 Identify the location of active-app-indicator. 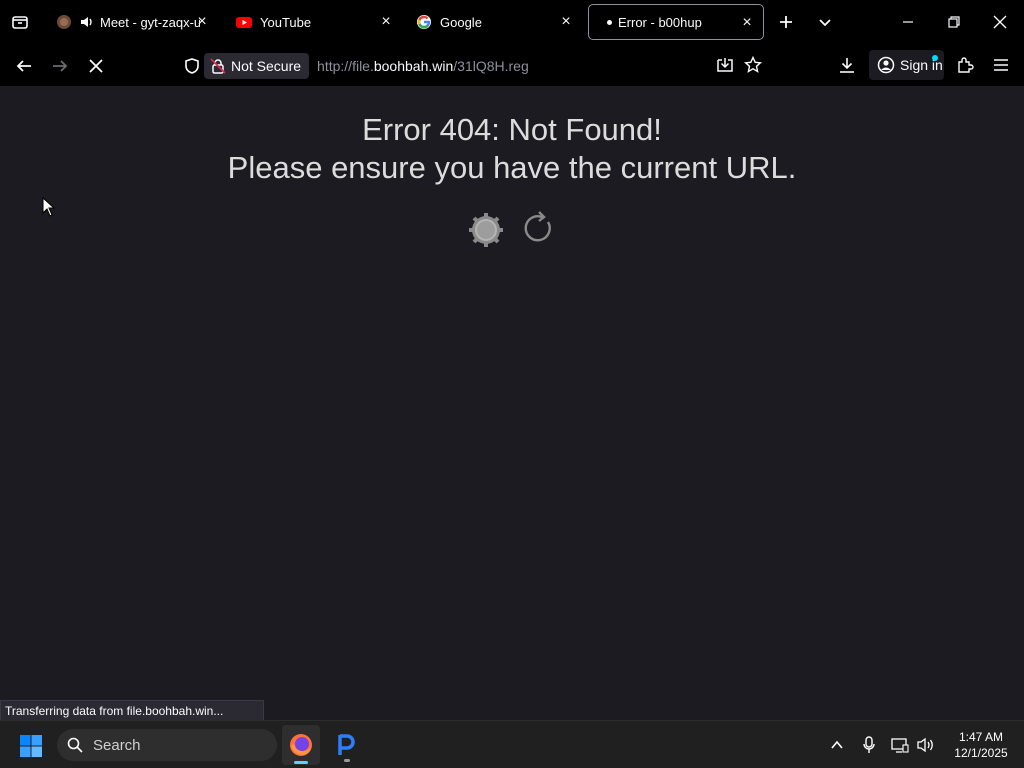
(301, 762).